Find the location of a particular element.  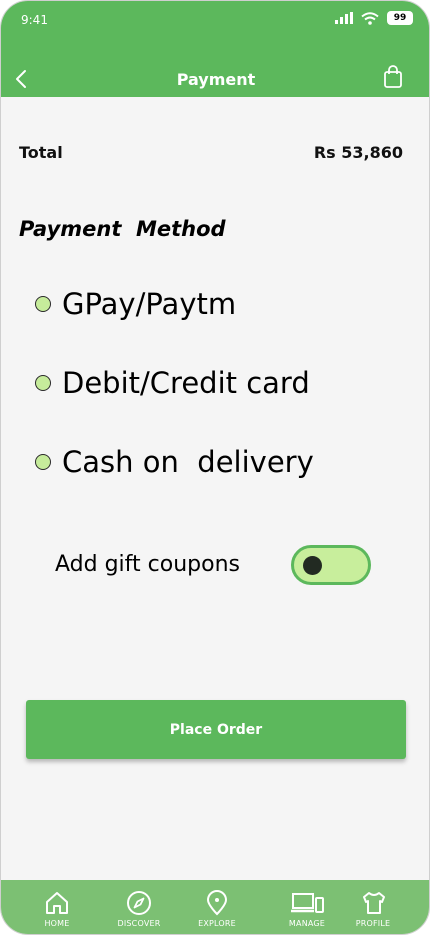

nav-item-manage: MANAGE is located at coordinates (307, 907).